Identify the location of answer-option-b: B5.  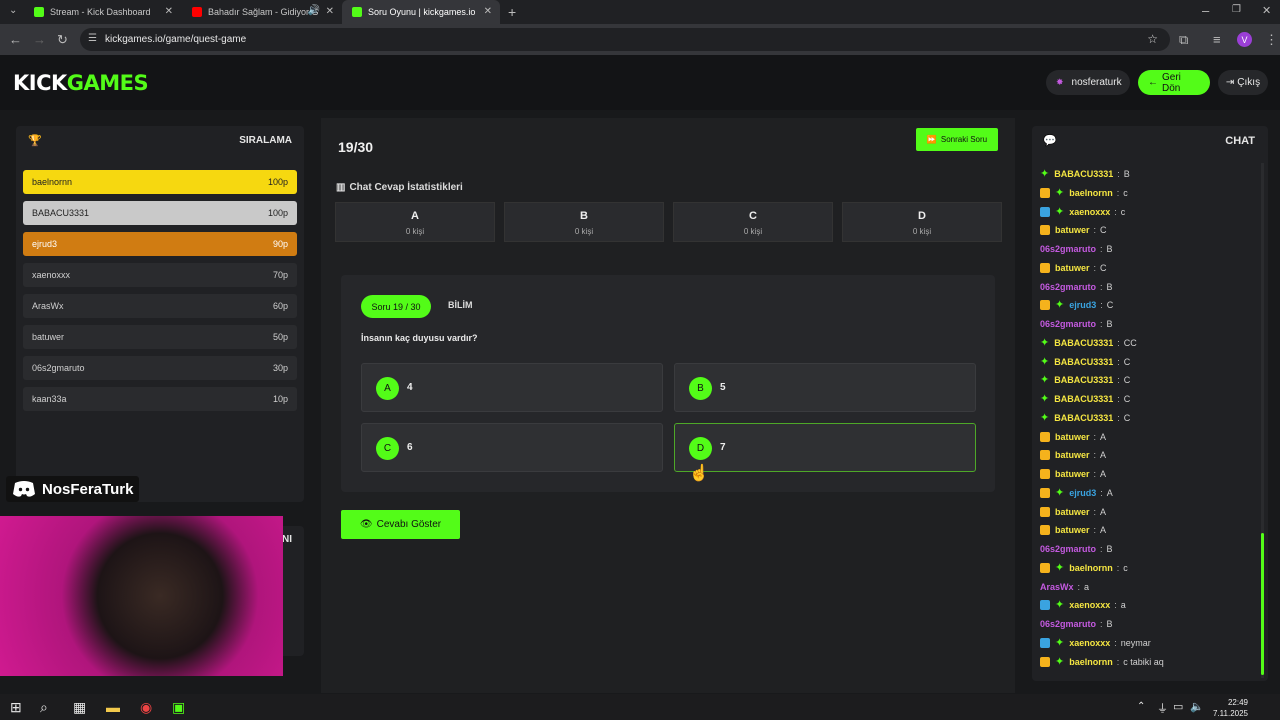
(825, 387).